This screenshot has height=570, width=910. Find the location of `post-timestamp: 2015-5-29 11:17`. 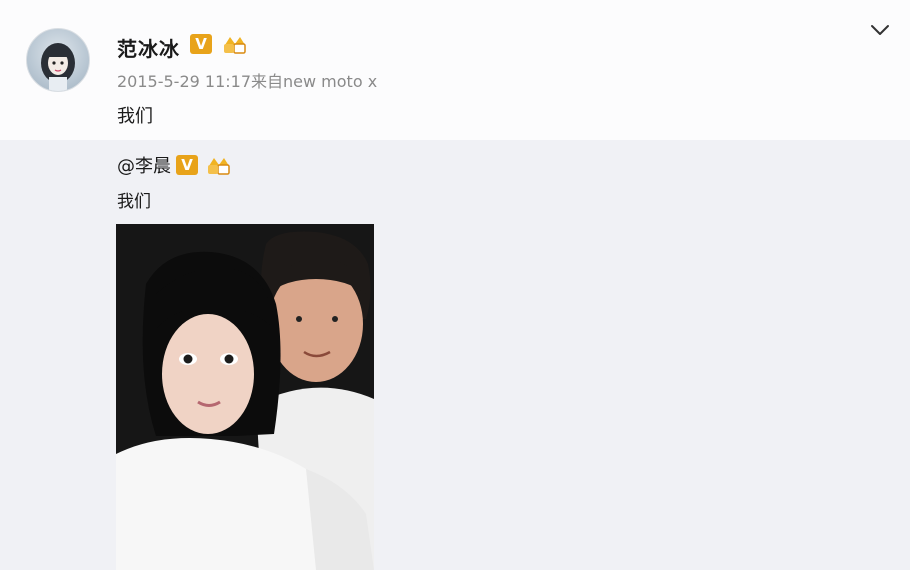

post-timestamp: 2015-5-29 11:17 is located at coordinates (184, 81).